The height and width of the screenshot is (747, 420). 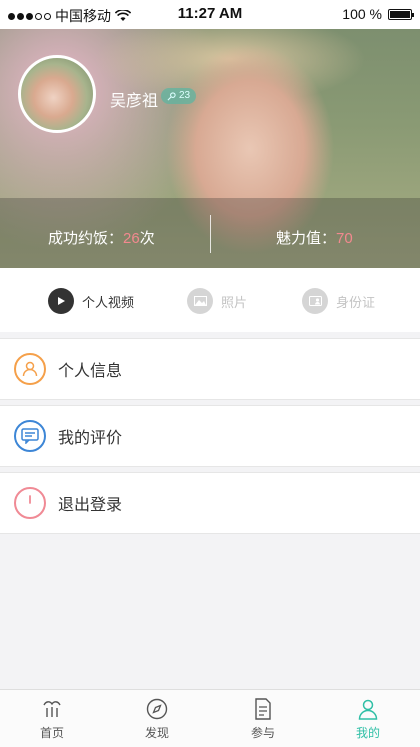 What do you see at coordinates (134, 101) in the screenshot?
I see `username: 吴彦祖` at bounding box center [134, 101].